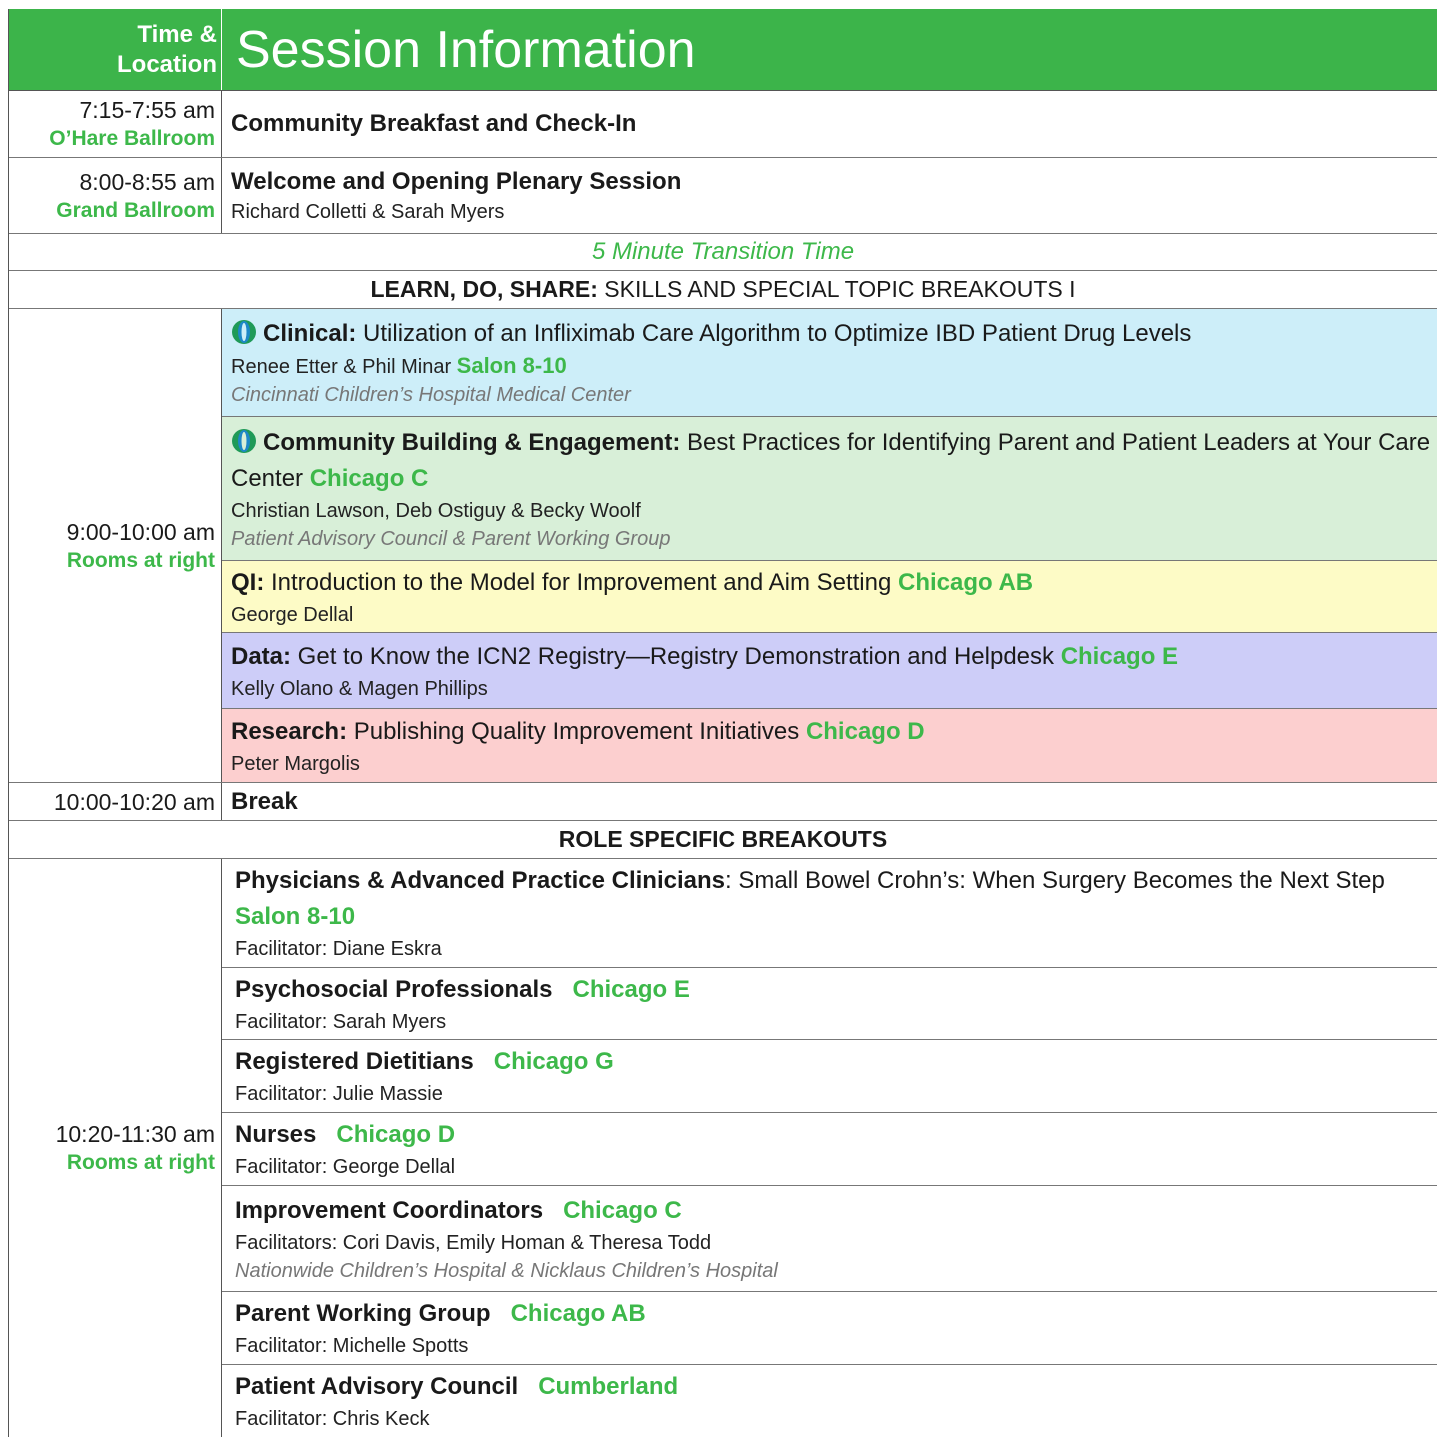  I want to click on section-header-role-specific: ROLE SPECIFIC BREAKOUTS, so click(723, 840).